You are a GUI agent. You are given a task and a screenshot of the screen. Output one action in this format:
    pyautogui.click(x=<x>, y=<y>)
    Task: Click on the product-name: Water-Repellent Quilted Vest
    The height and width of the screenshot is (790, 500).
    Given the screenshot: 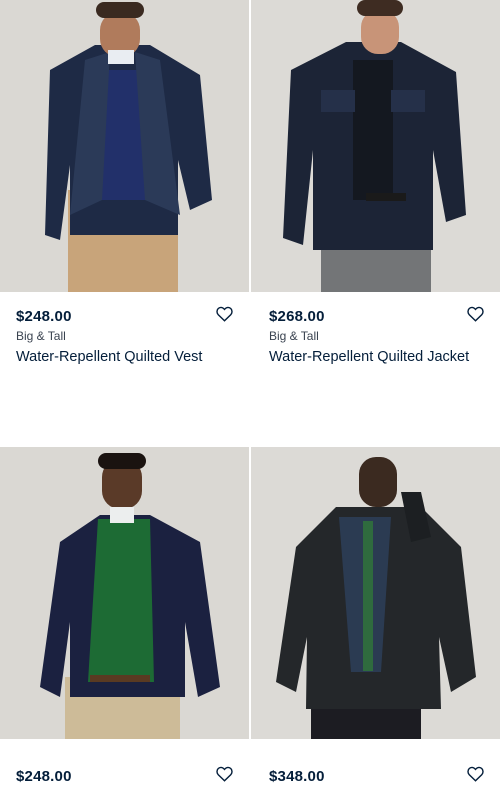 What is the action you would take?
    pyautogui.click(x=123, y=357)
    